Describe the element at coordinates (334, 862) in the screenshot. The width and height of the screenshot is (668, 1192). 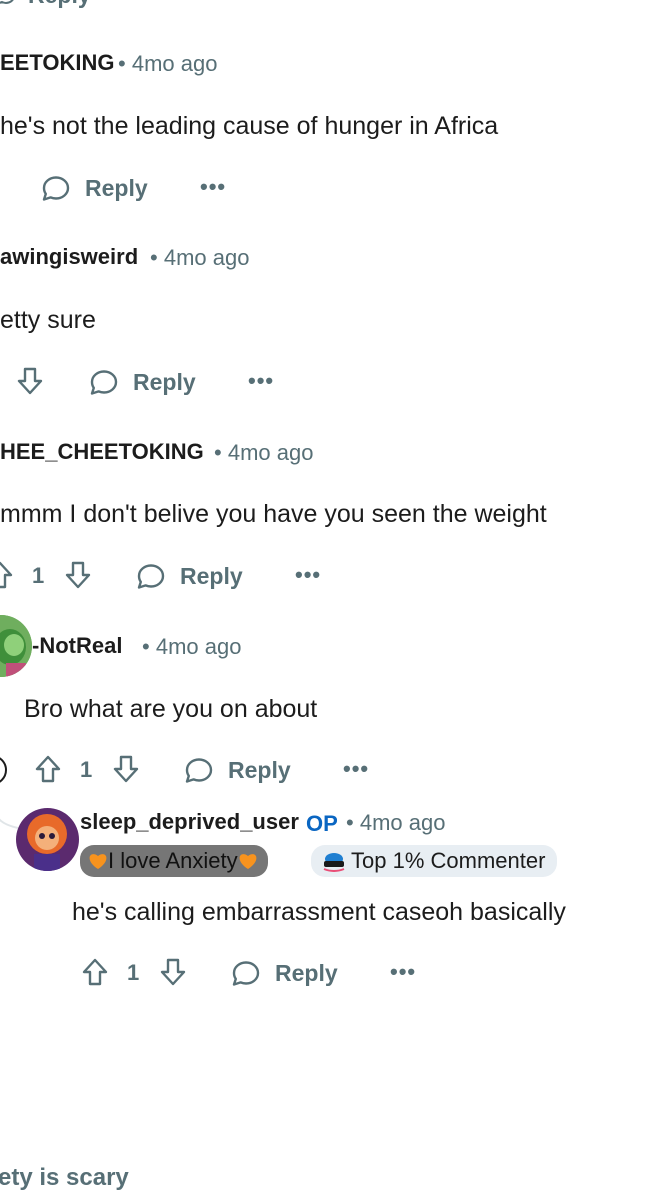
I see `sunglasses-icon` at that location.